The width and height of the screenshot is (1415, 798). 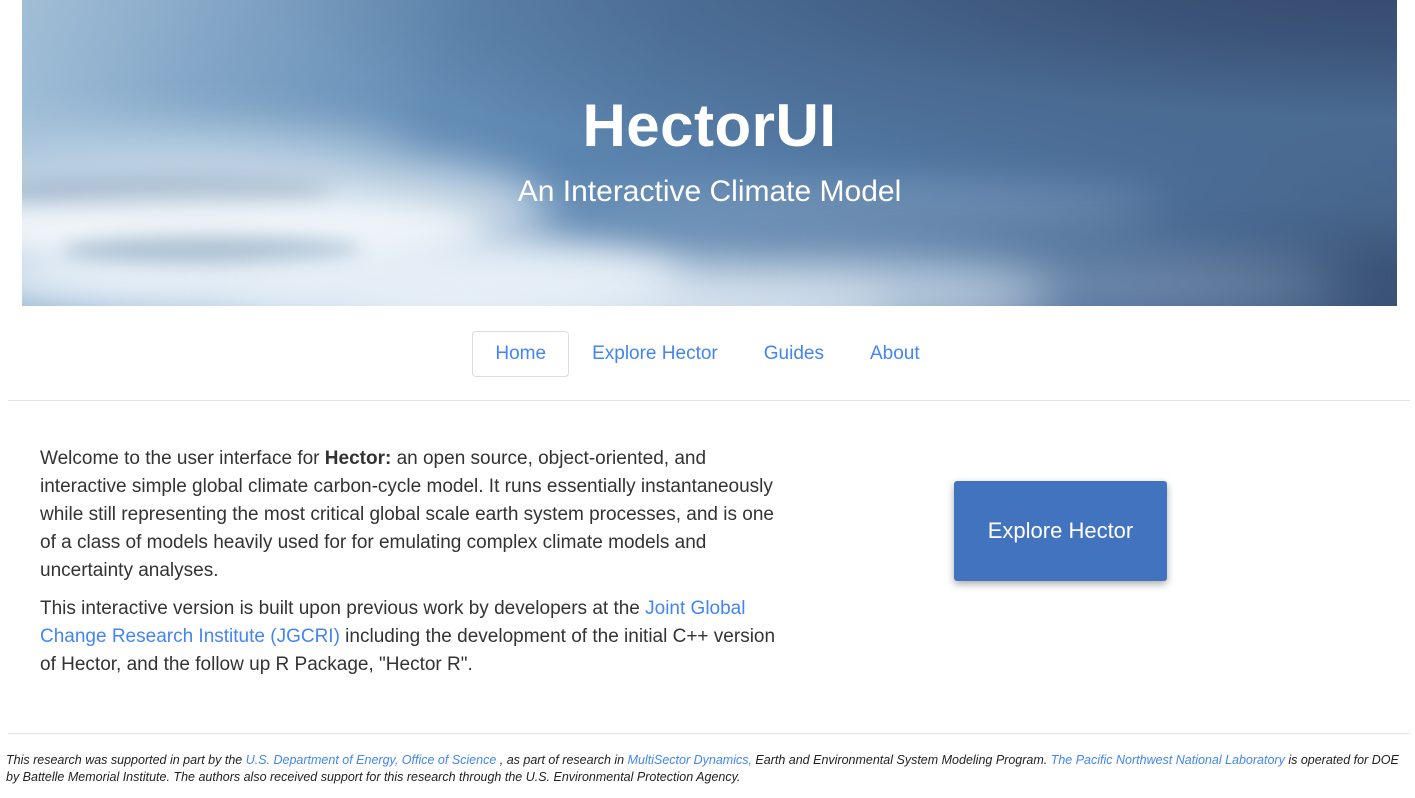 I want to click on nav-list-item: About, so click(x=895, y=354).